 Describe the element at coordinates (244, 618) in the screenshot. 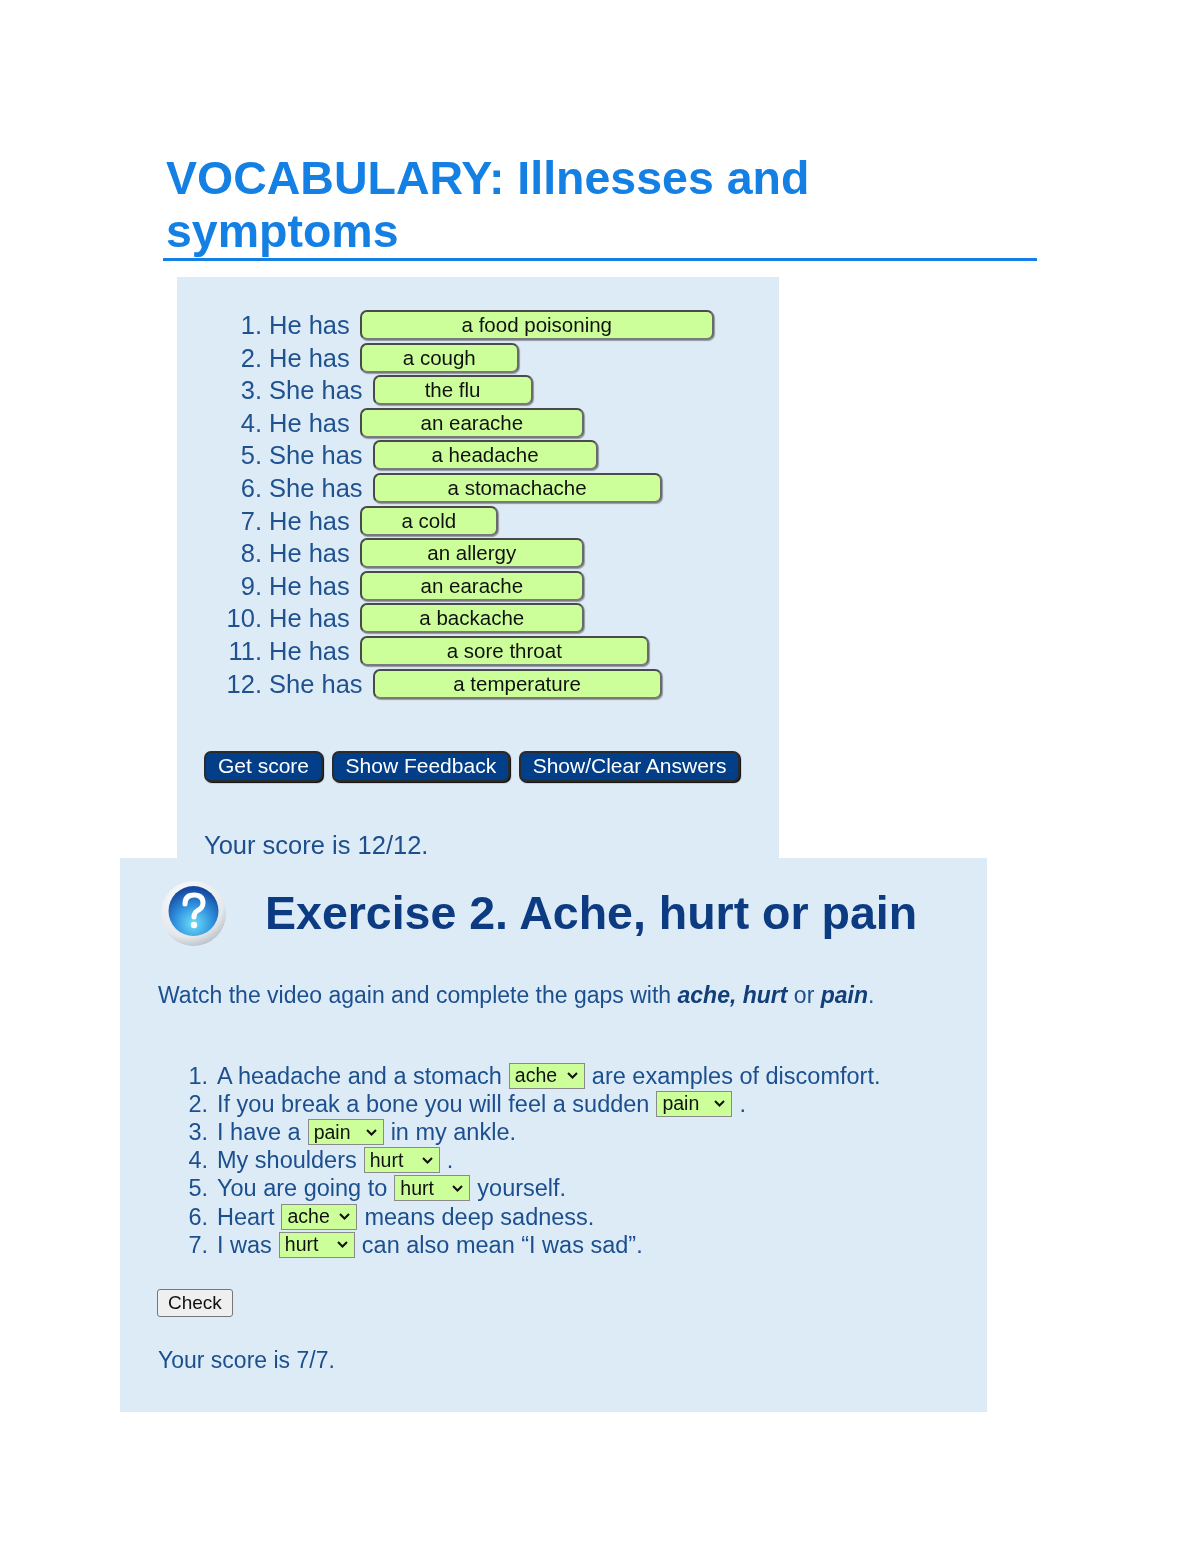

I see `item-number: 10.` at that location.